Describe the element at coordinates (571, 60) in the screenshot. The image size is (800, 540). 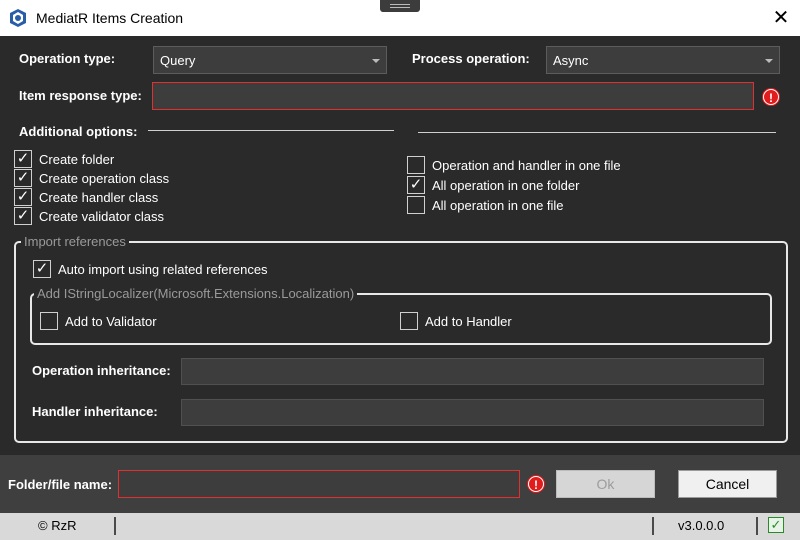
I see `process-operation-value: Async` at that location.